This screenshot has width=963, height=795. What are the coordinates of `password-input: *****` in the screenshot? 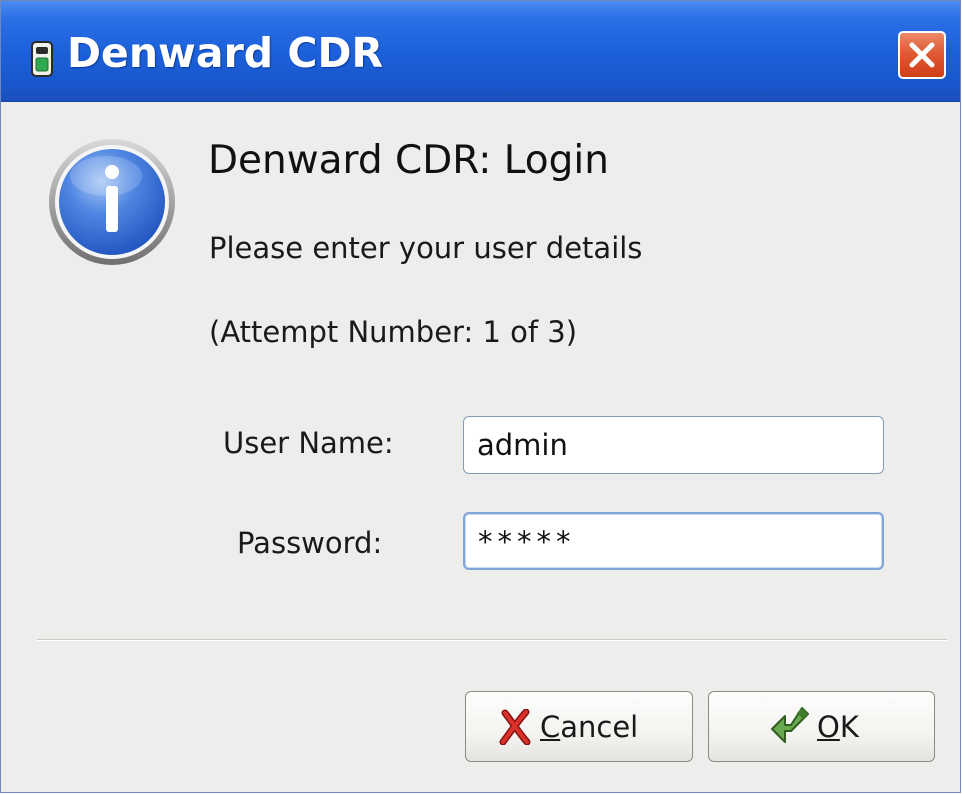 It's located at (673, 541).